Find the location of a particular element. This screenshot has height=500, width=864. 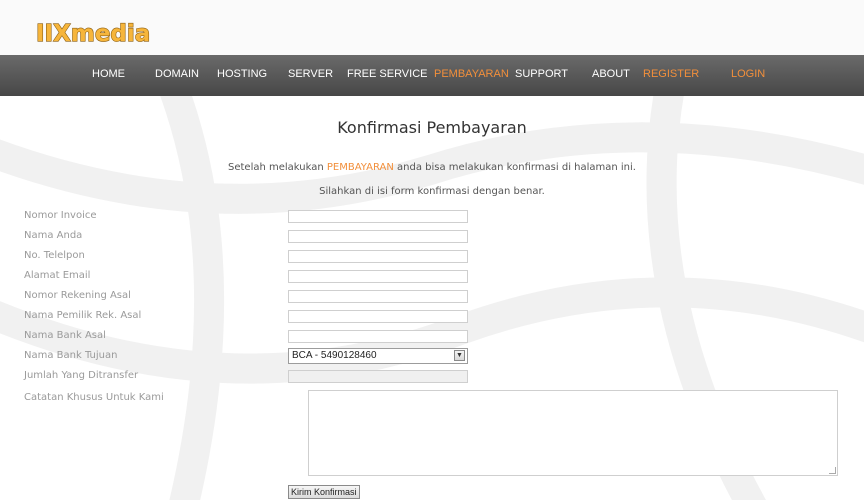

nav-free-service: FREE SERVICE is located at coordinates (387, 74).